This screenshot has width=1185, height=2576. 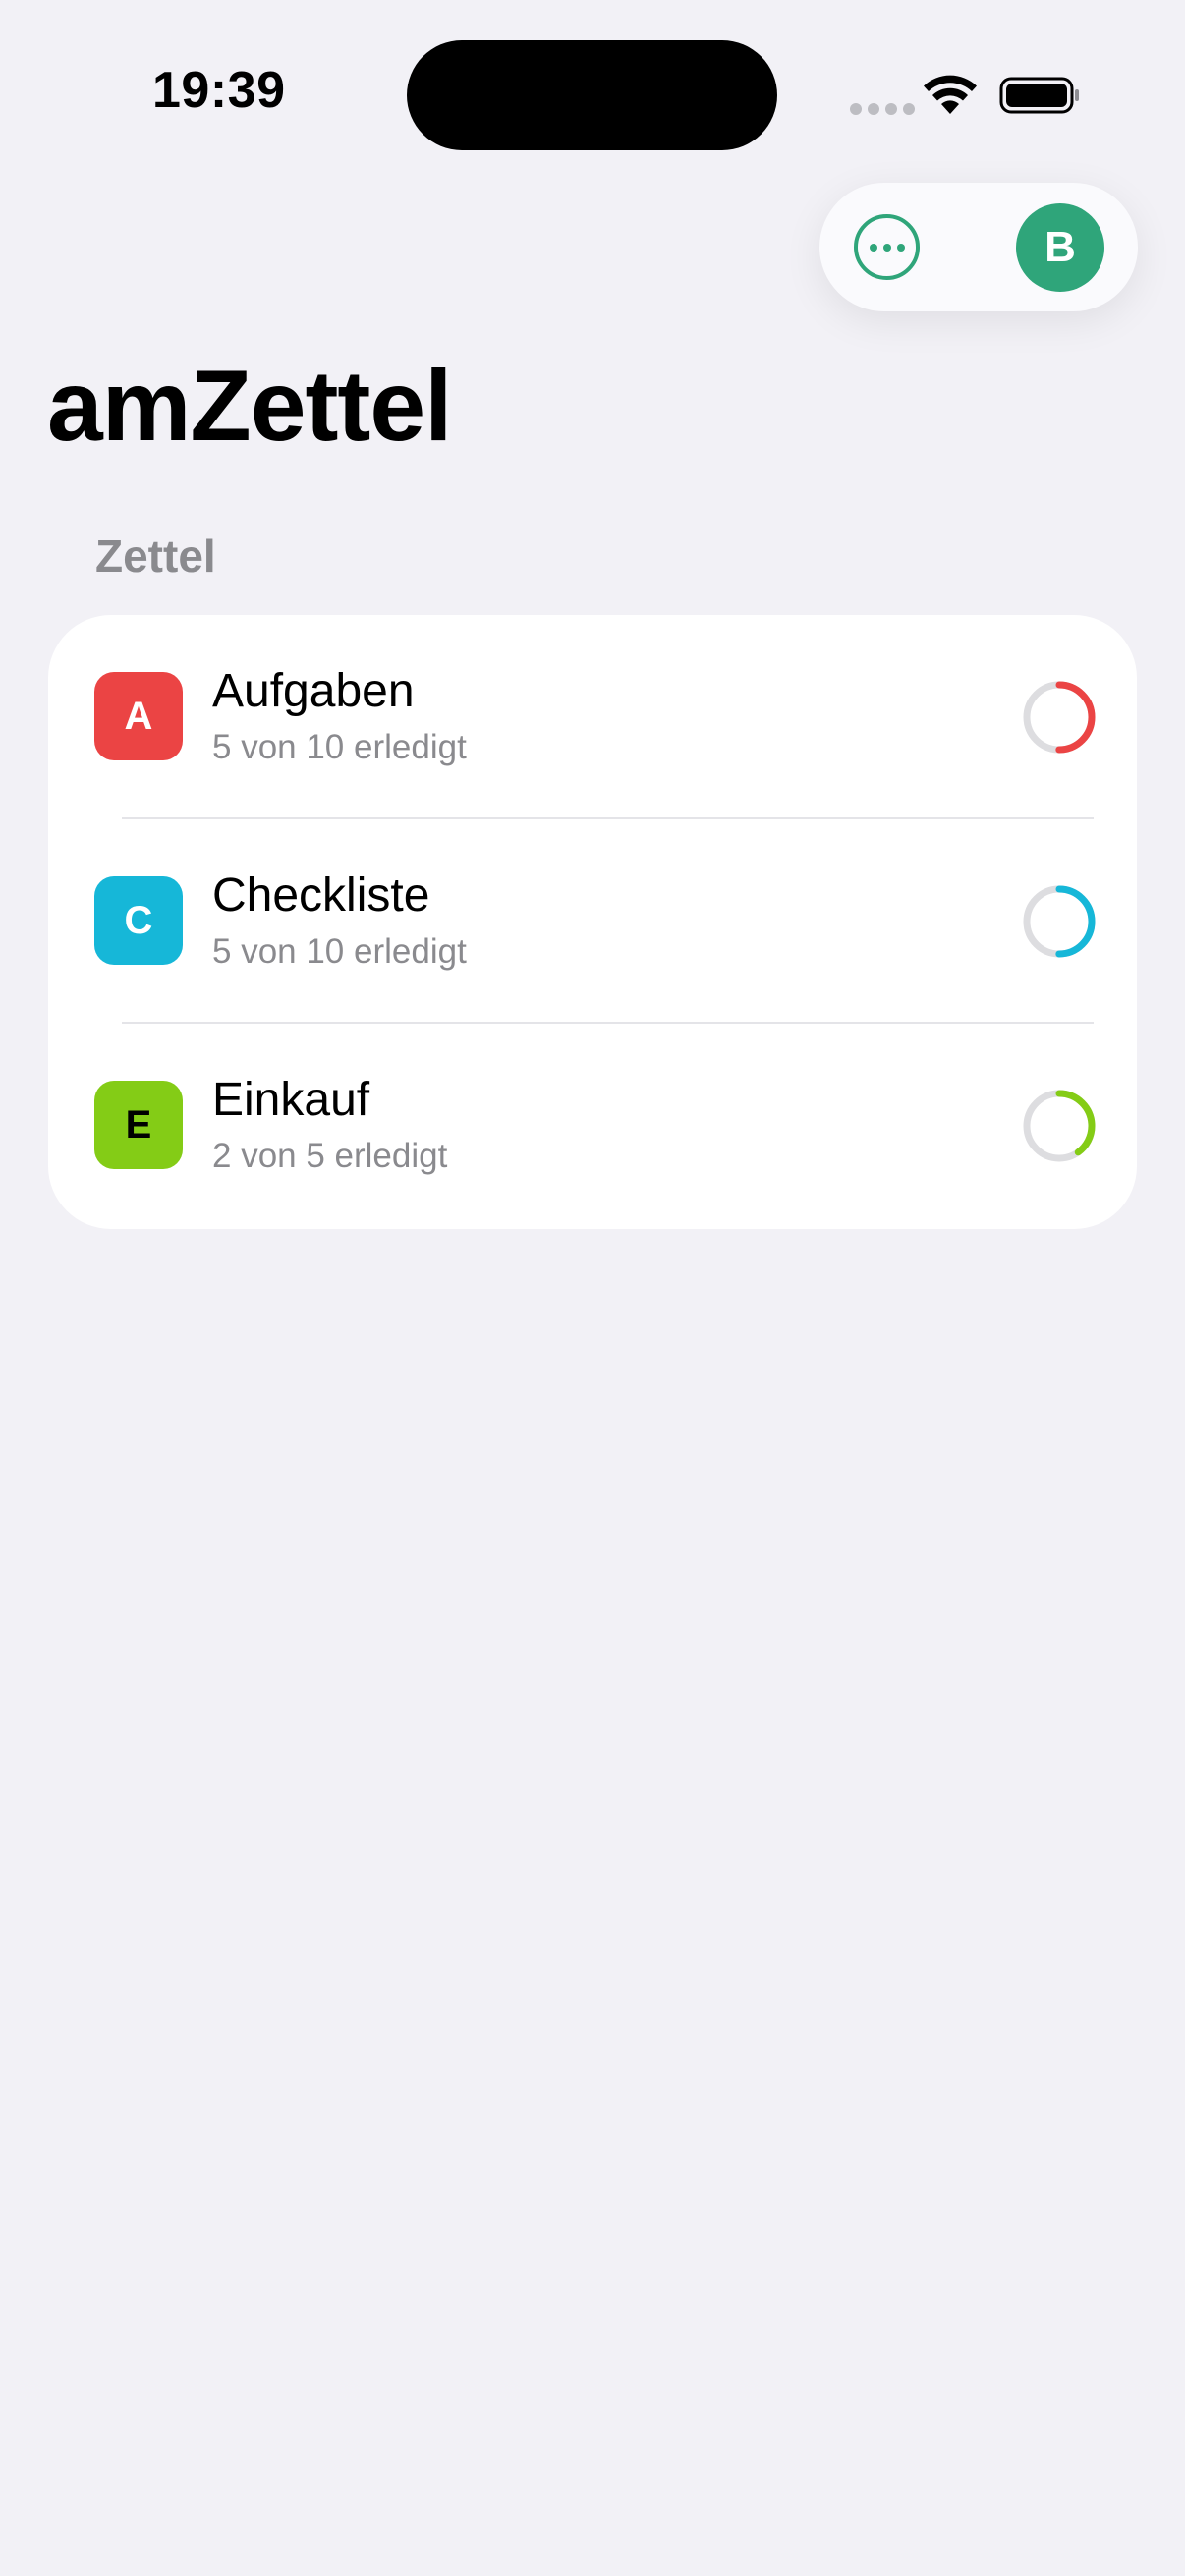 I want to click on list-badge: E, so click(x=138, y=1125).